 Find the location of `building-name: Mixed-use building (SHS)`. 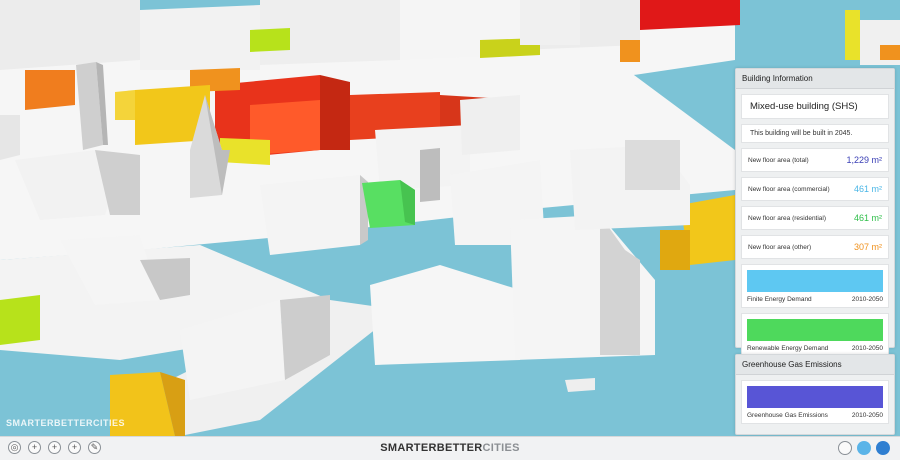

building-name: Mixed-use building (SHS) is located at coordinates (815, 106).